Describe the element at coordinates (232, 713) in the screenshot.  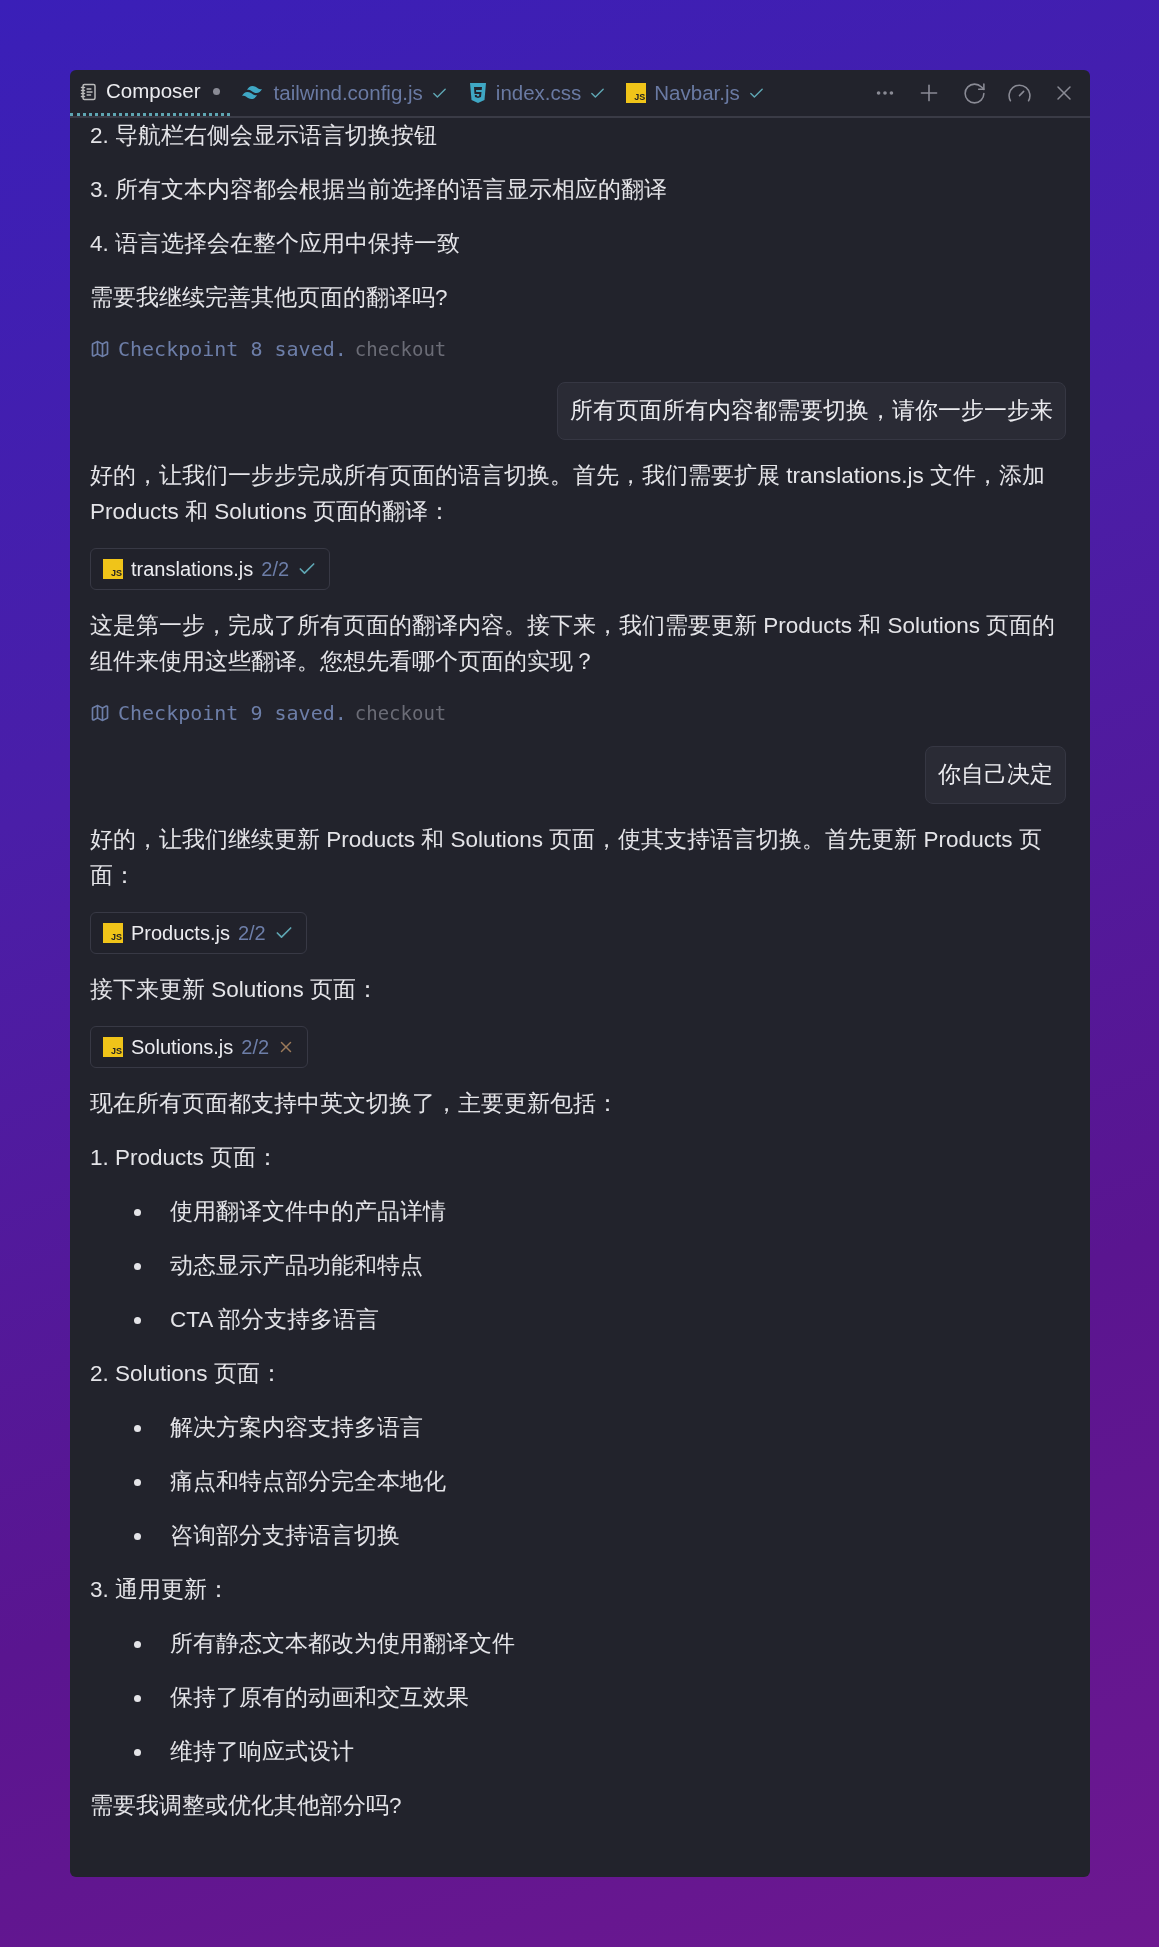
I see `checkpoint-text: Checkpoint 9 saved.` at that location.